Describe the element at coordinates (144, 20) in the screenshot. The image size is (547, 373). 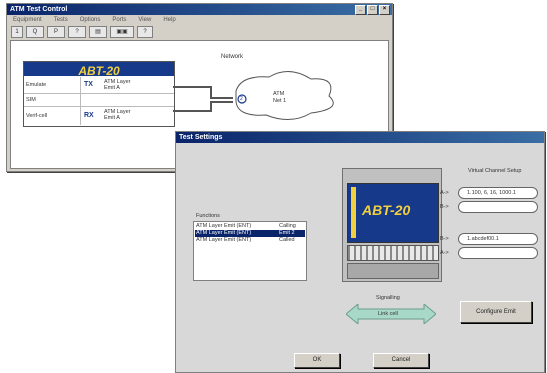
I see `menu-view: View` at that location.